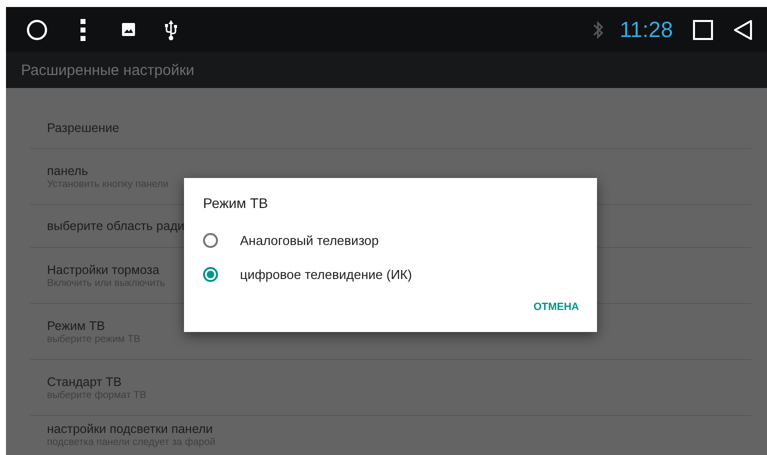 This screenshot has width=767, height=455. Describe the element at coordinates (399, 170) in the screenshot. I see `setting-title: панель` at that location.